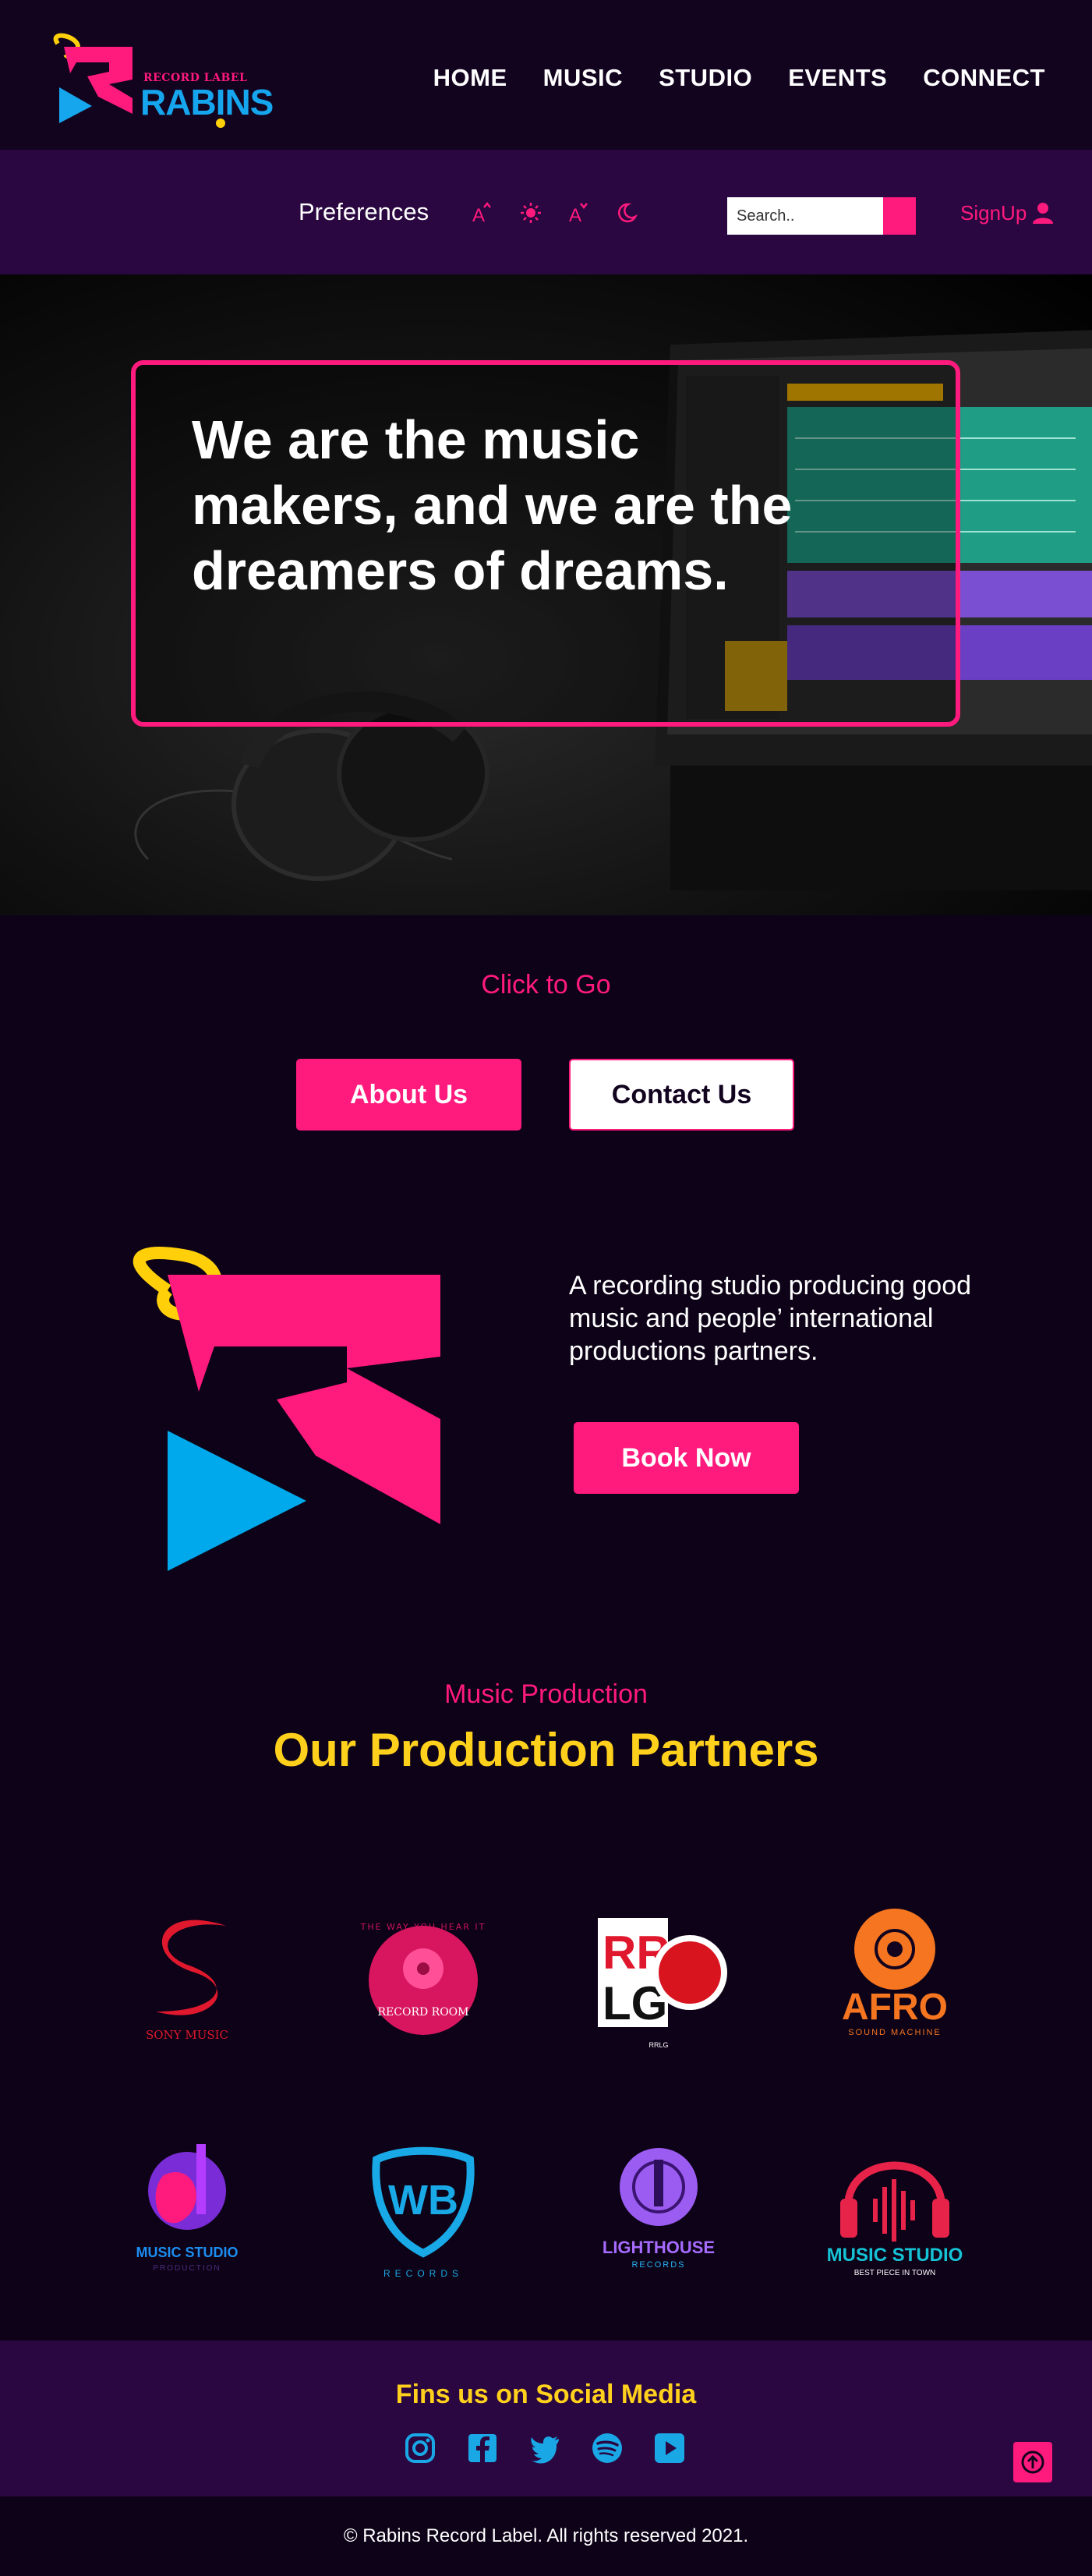 The image size is (1092, 2576). What do you see at coordinates (659, 2206) in the screenshot?
I see `partner-logo-lighthouse: LIGHTHOUSE RECORDS` at bounding box center [659, 2206].